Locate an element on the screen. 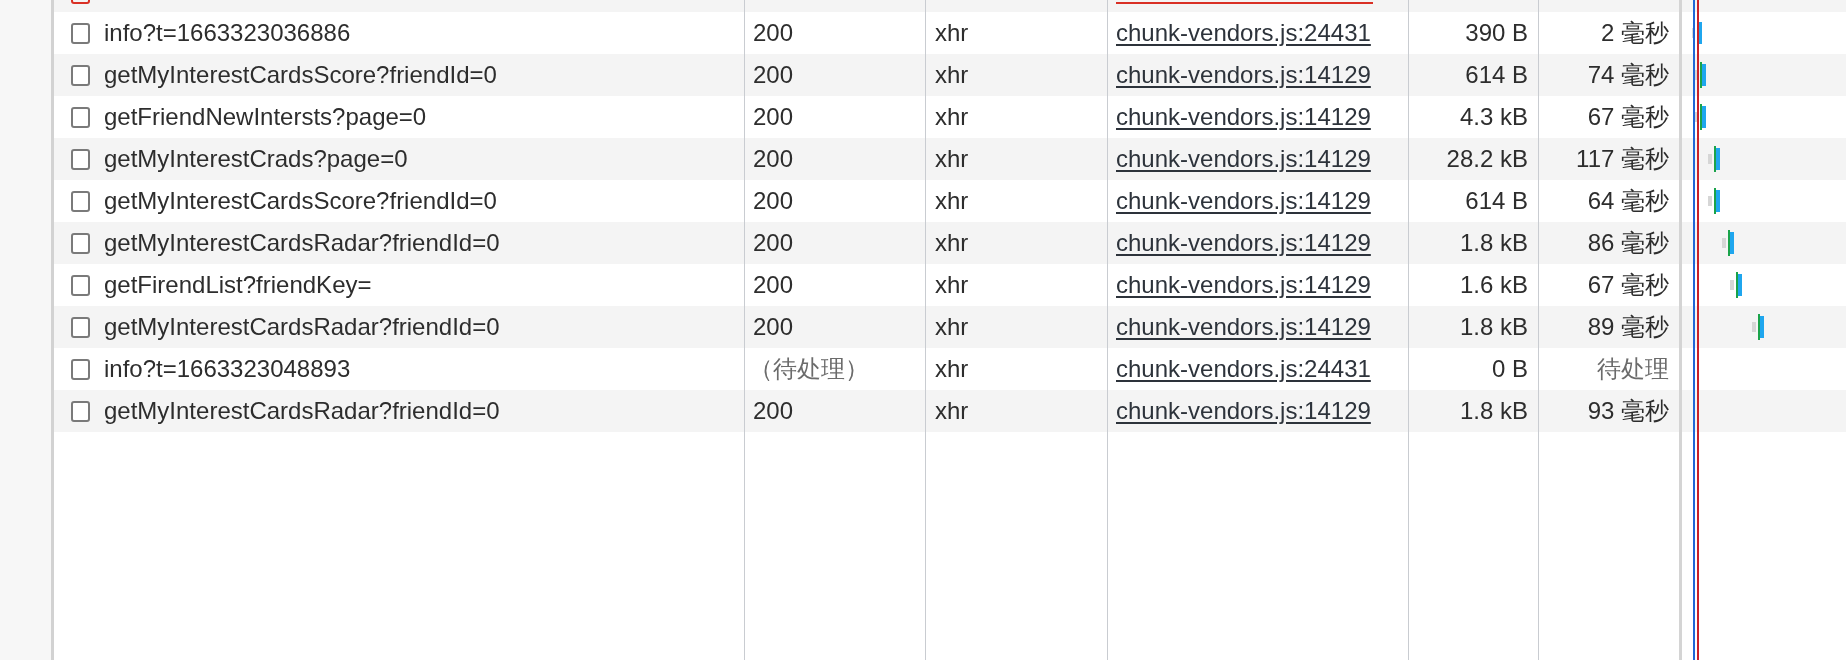 Image resolution: width=1846 pixels, height=660 pixels. request-row: getMyInterestCardsRadar?friendId=0 200 xhr chunk-vendors.js:14129 1.8 kB 86 毫秒 is located at coordinates (950, 243).